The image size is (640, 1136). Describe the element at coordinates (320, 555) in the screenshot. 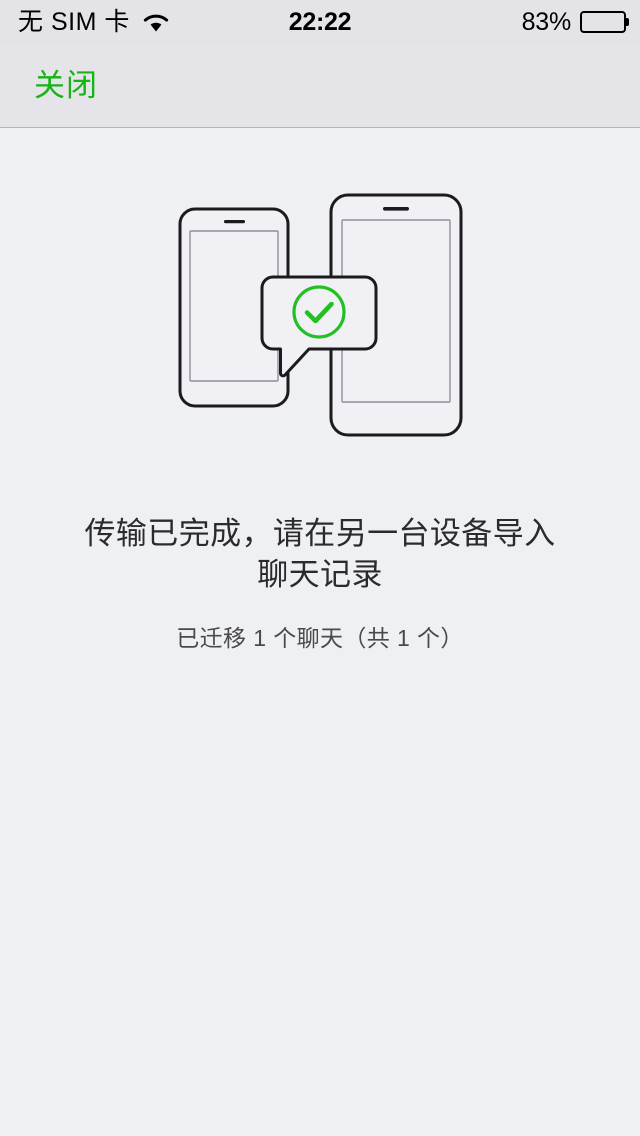

I see `headline: 传输已完成，请在另一台设备导入 聊天记录` at that location.